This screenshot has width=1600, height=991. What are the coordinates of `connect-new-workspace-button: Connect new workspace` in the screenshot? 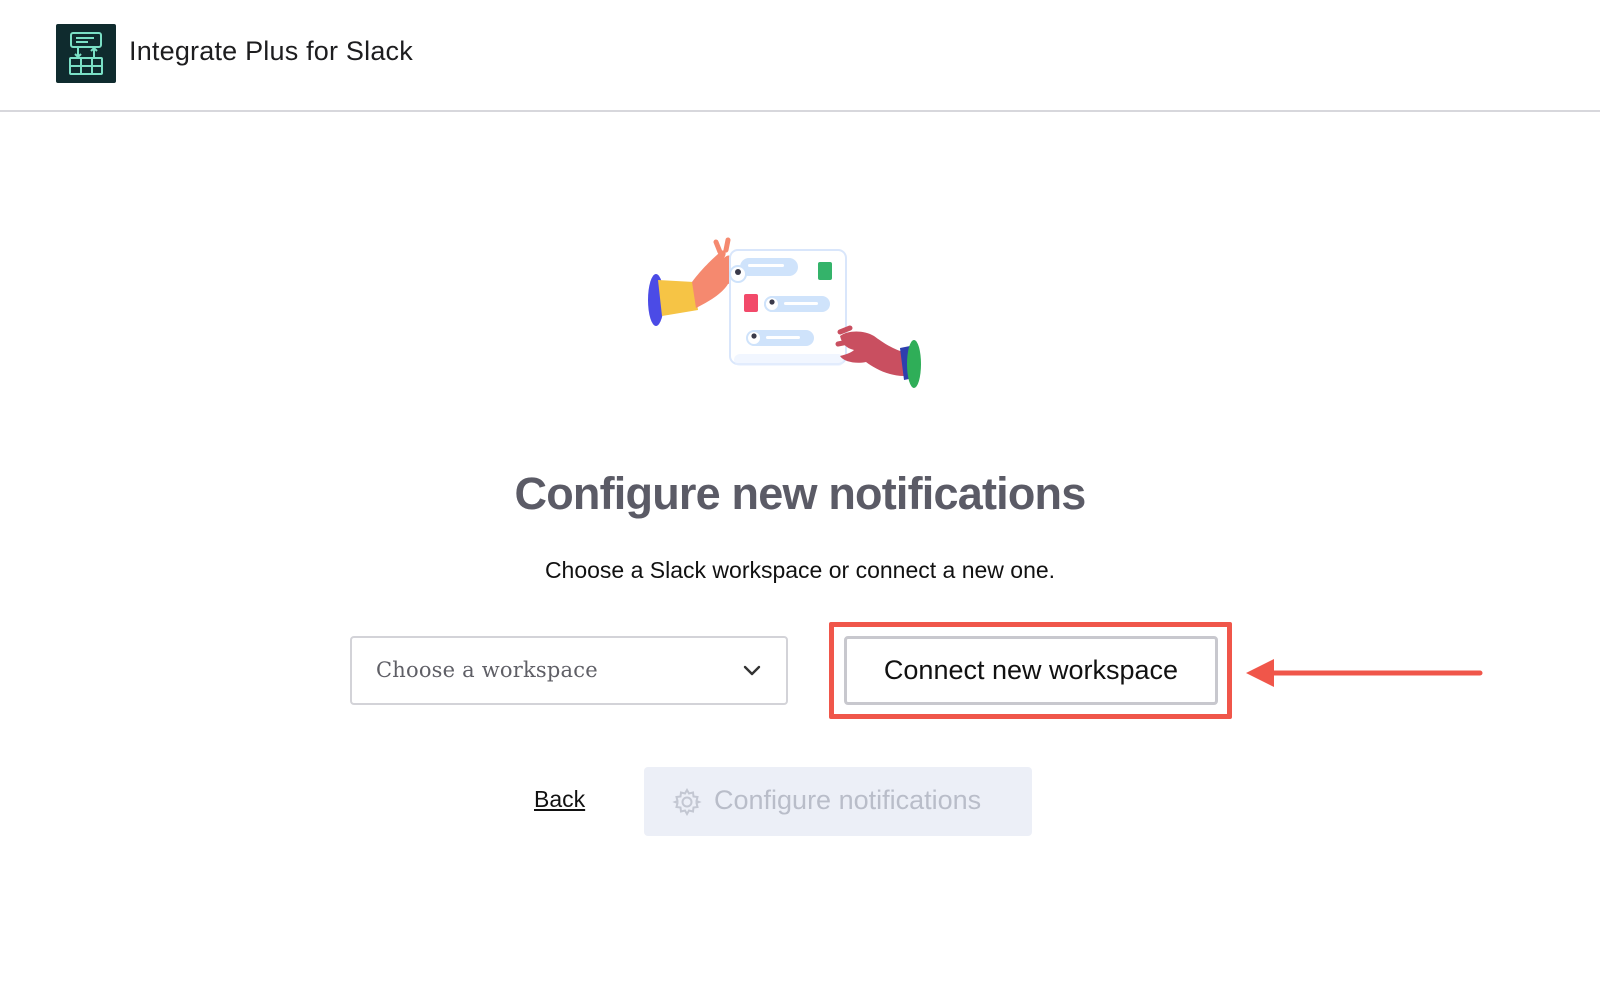 It's located at (1031, 670).